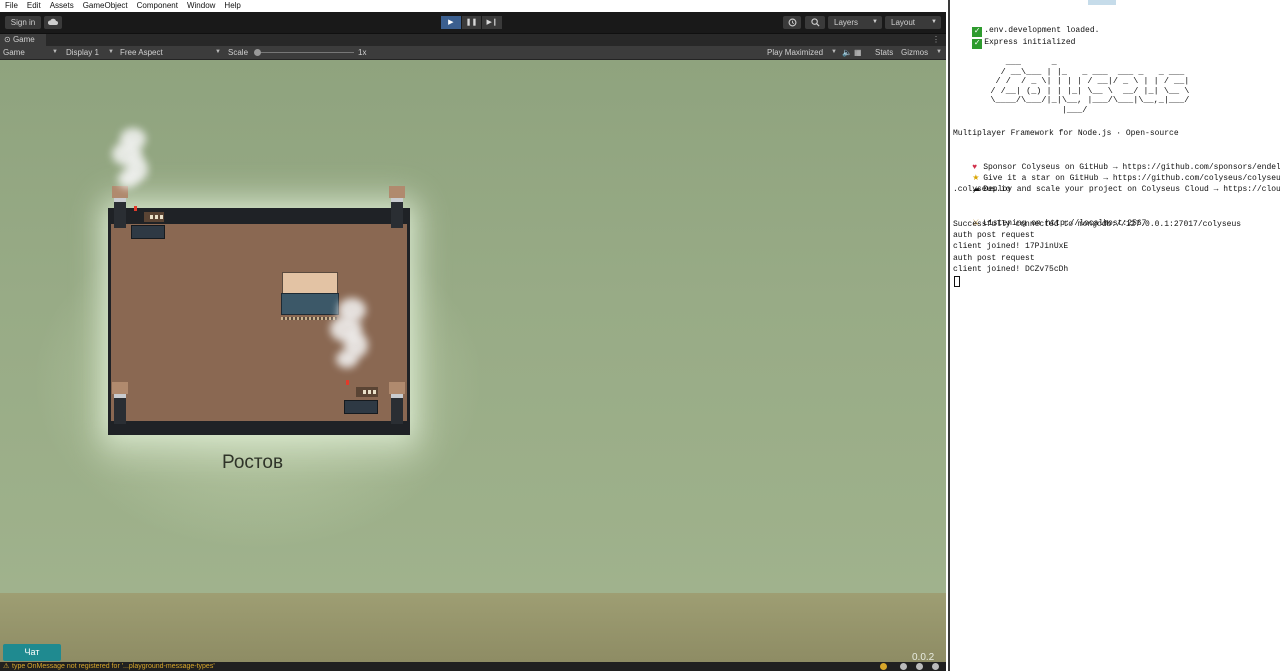 The image size is (1280, 671). What do you see at coordinates (141, 52) in the screenshot?
I see `aspect-dropdown: Free Aspect` at bounding box center [141, 52].